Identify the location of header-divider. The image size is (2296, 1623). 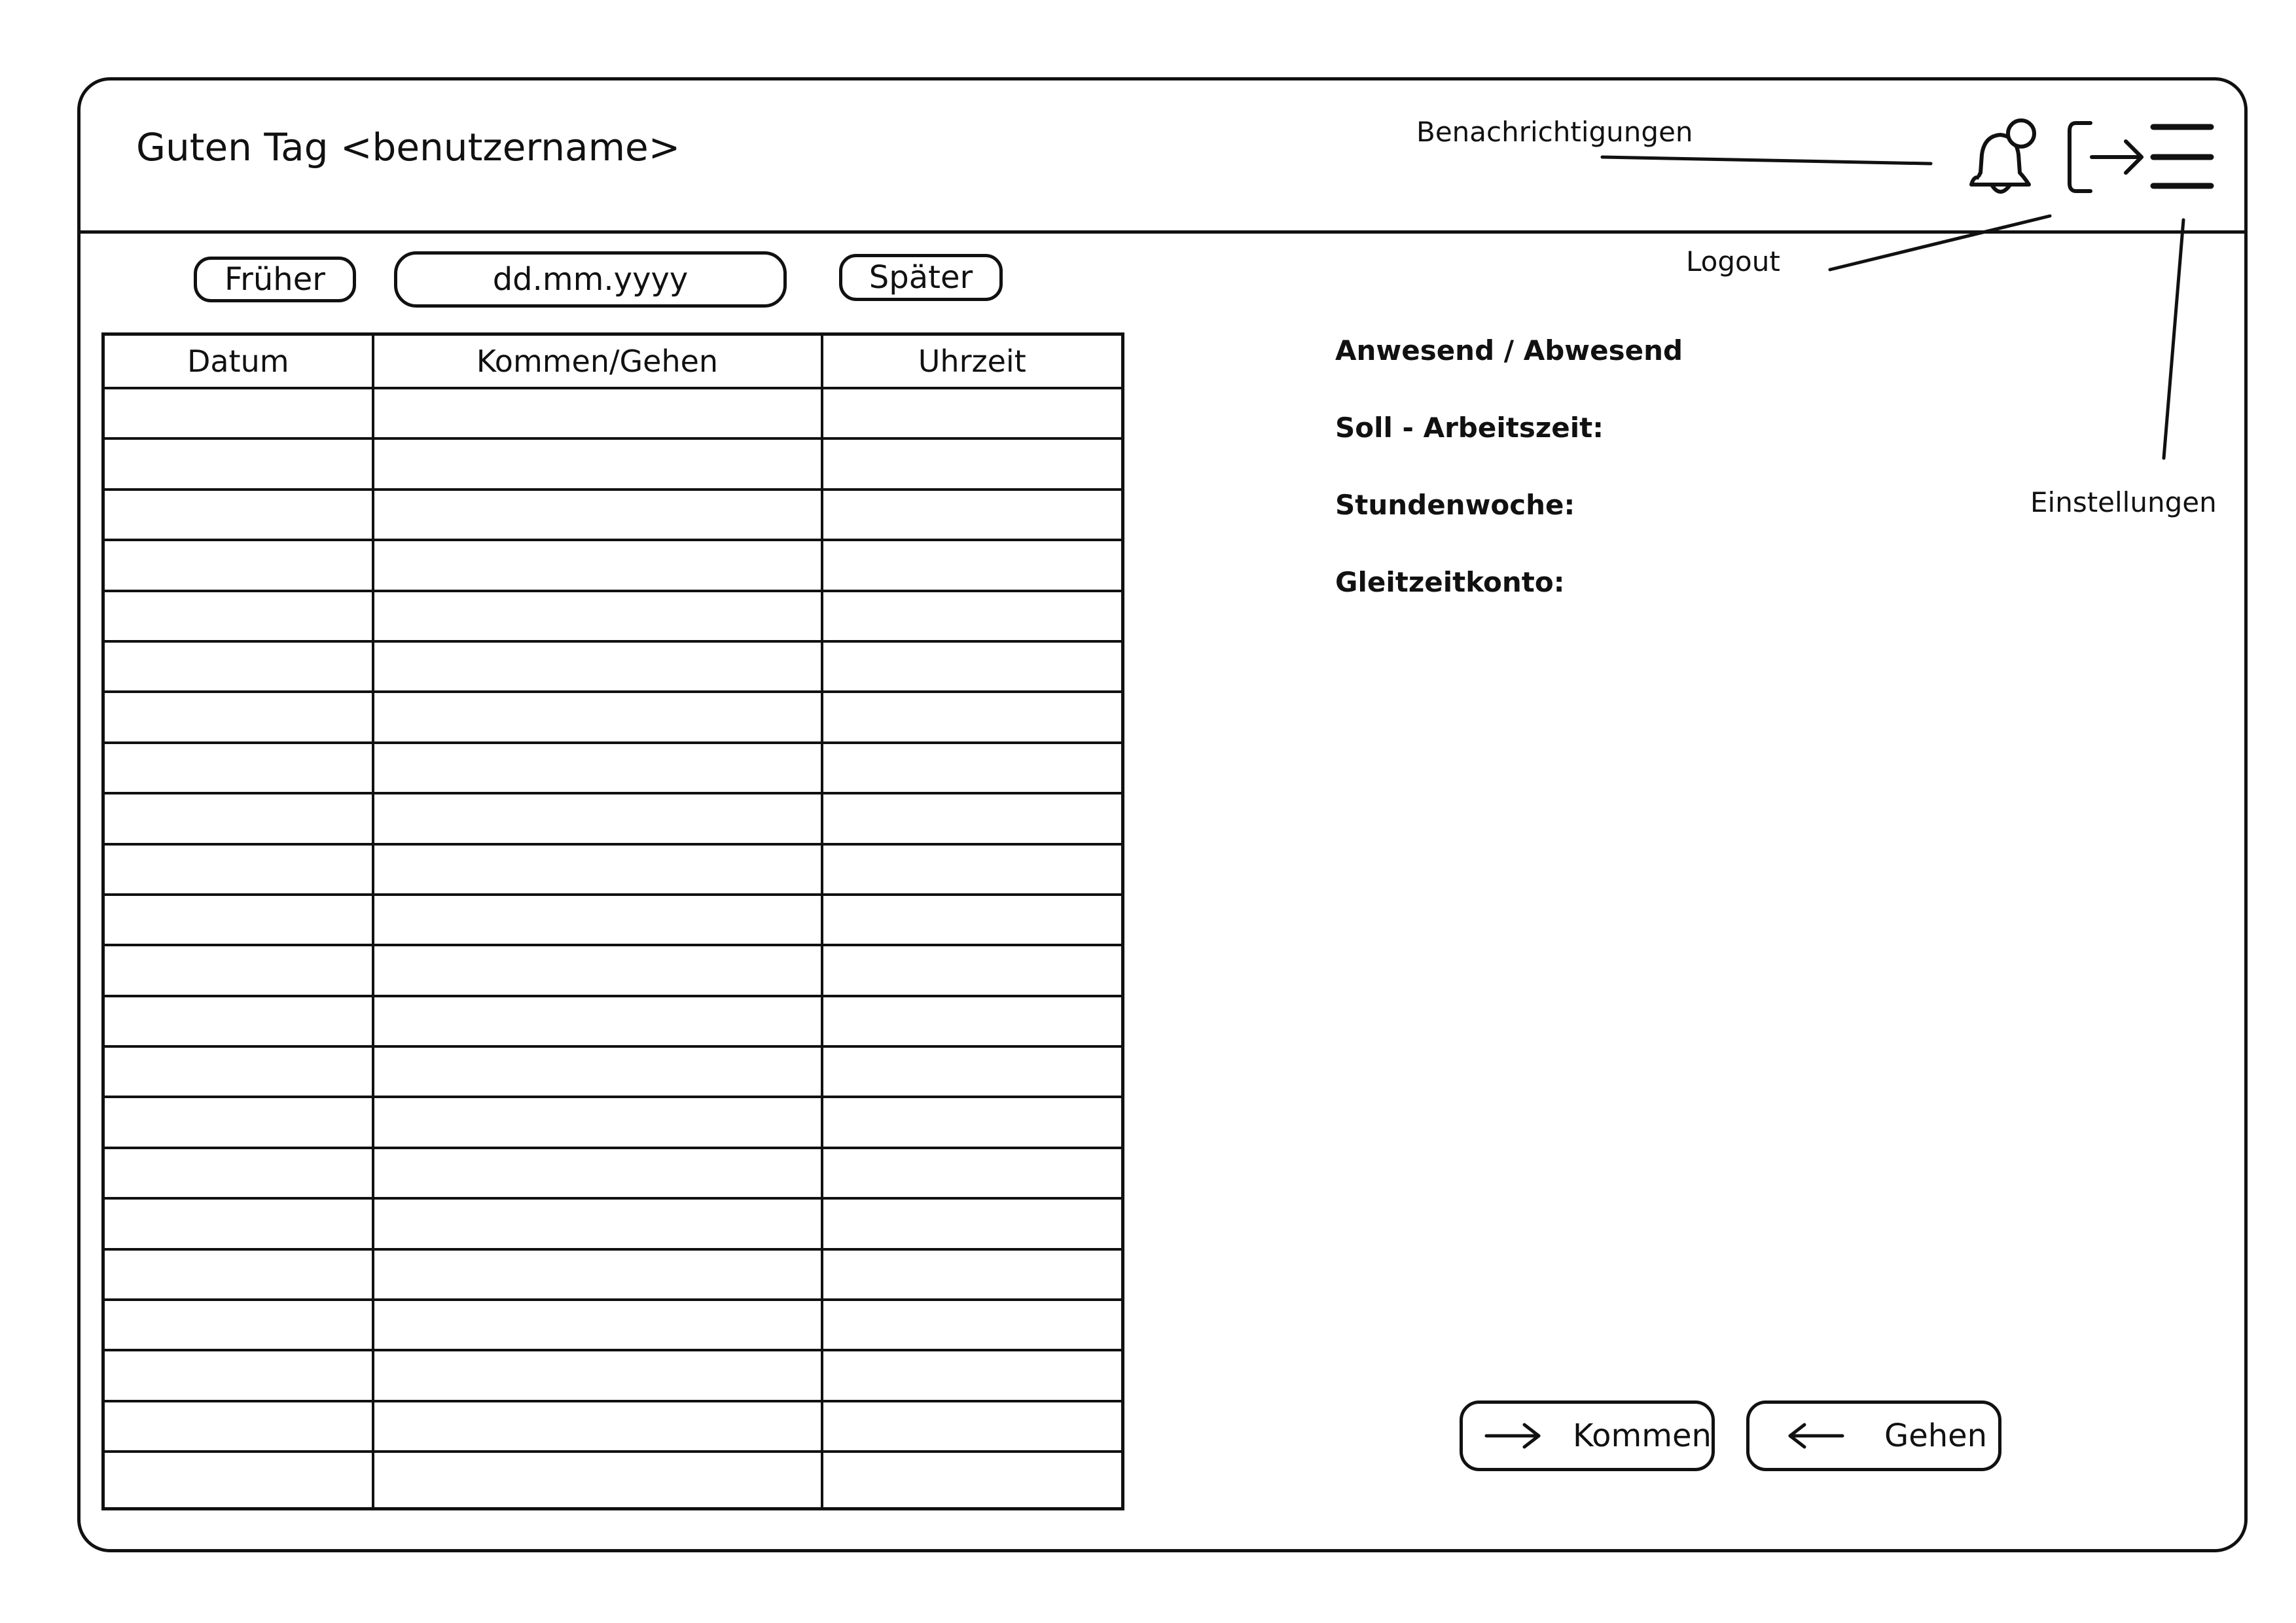
(1162, 232).